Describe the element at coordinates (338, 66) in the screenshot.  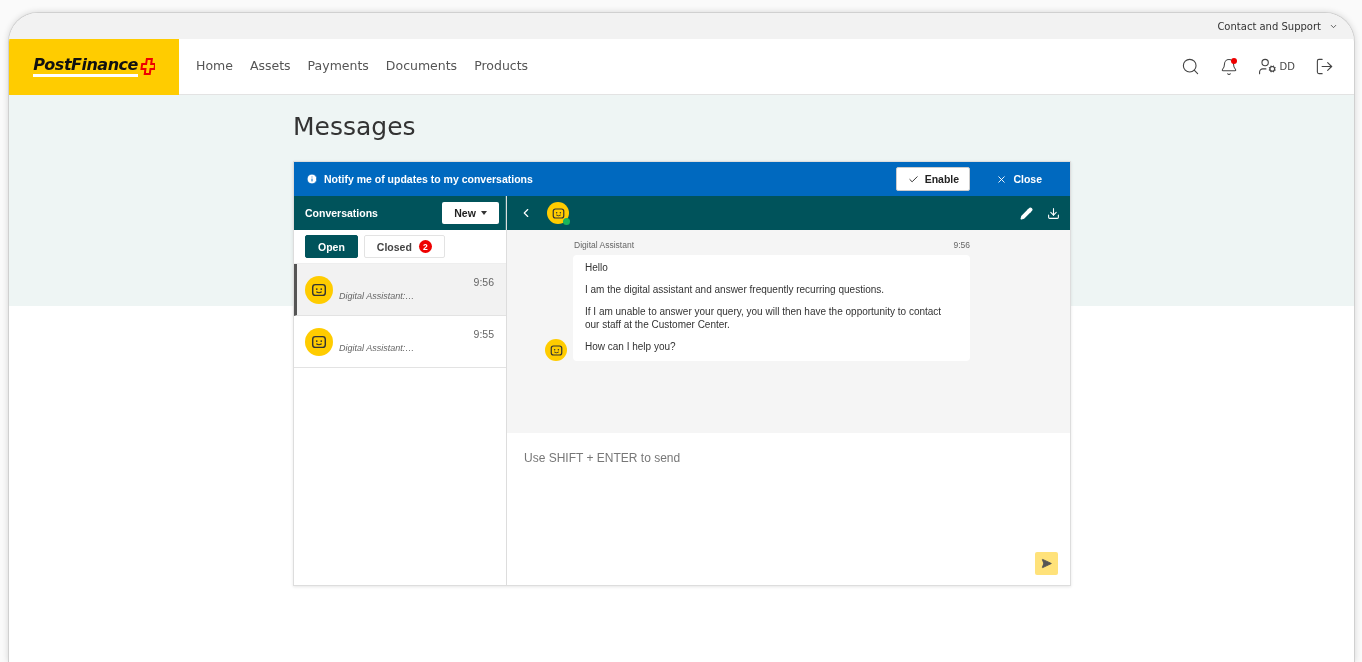
I see `nav-link: Payments` at that location.